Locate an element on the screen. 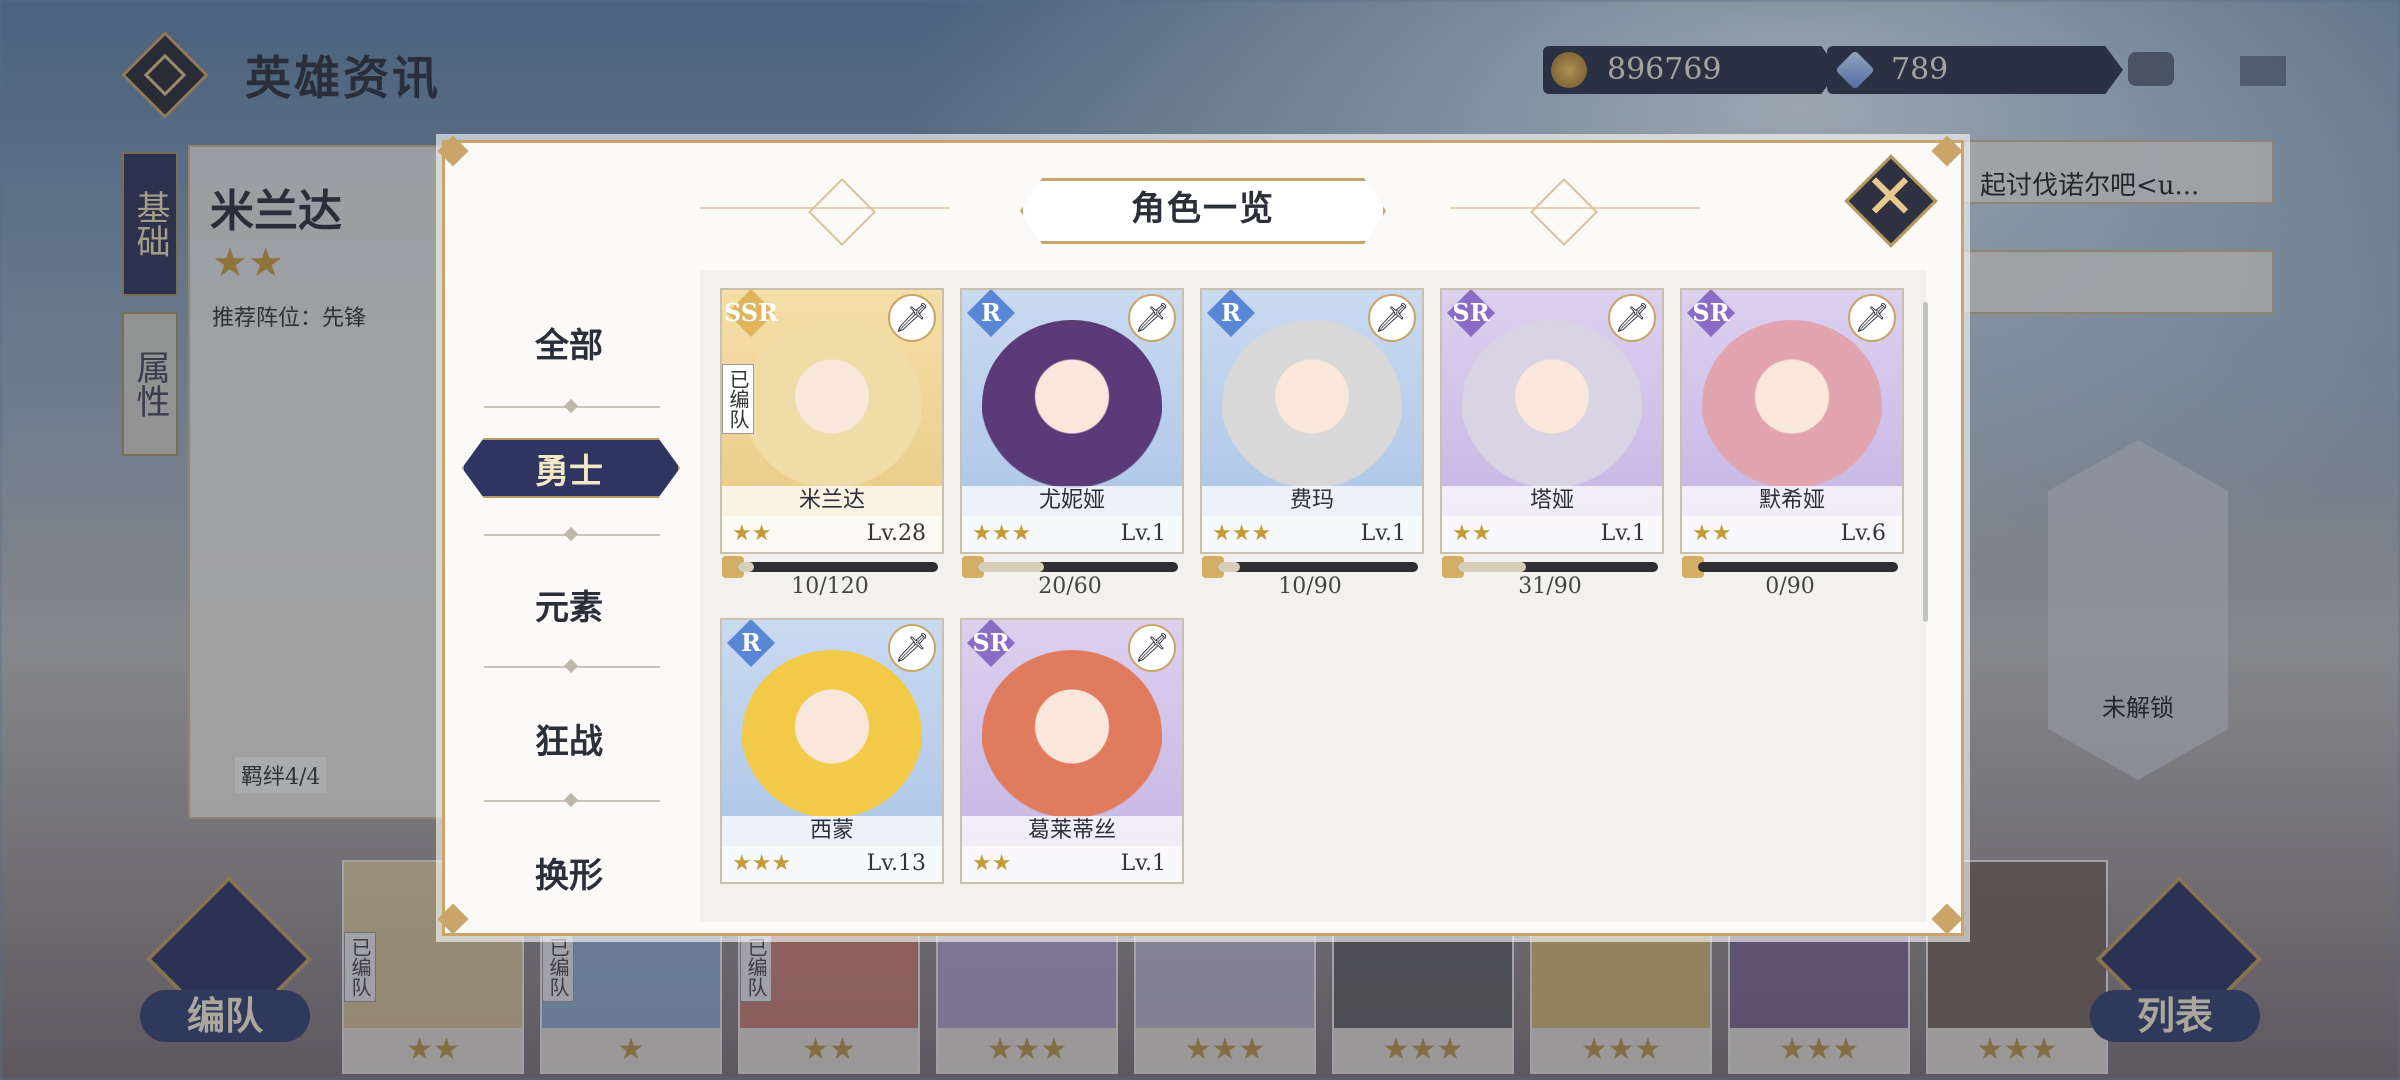 The width and height of the screenshot is (2400, 1080). character-card: SR 🗡 默希娅 ★★ Lv.6 is located at coordinates (1792, 421).